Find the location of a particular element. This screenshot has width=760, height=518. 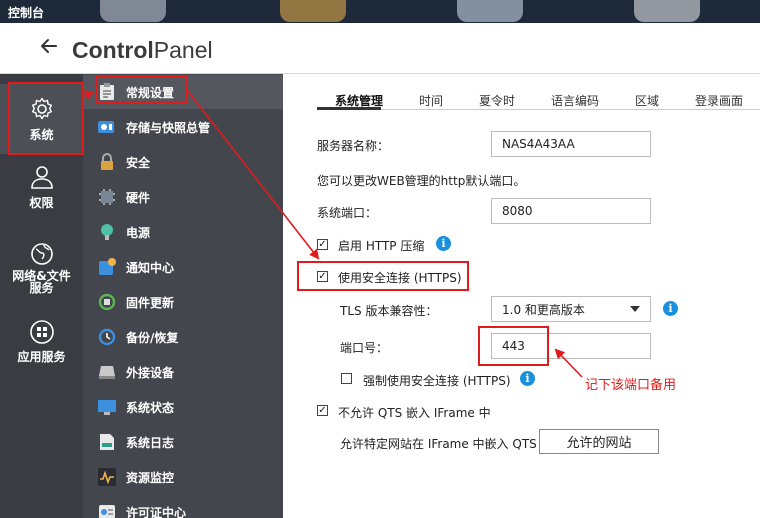

http-port-hint: 您可以更改WEB管理的http默认端口。 is located at coordinates (421, 181).